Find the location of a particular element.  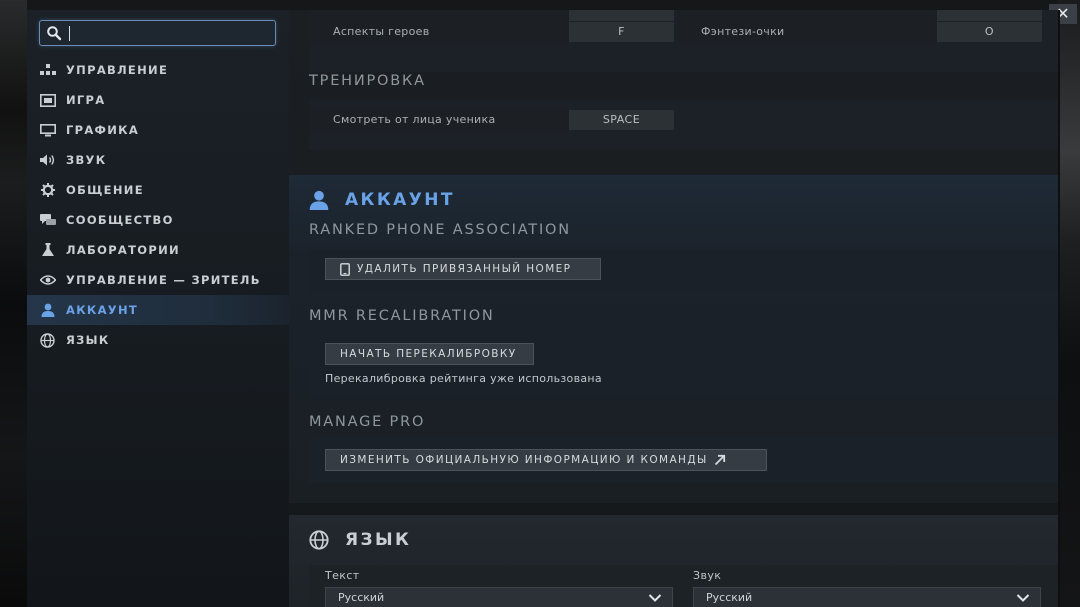

training-title: ТРЕНИРОВКА is located at coordinates (367, 81).